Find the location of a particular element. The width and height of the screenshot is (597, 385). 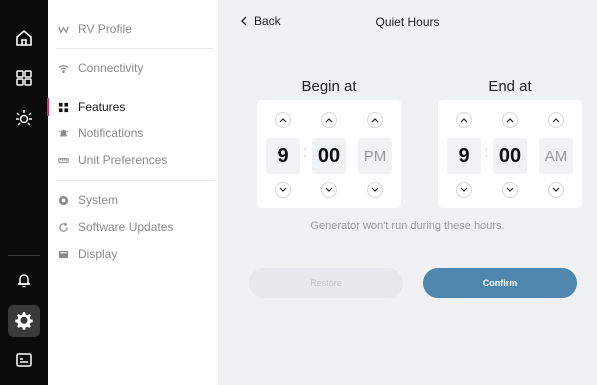

menu-item-software-updates: Software Updates is located at coordinates (133, 227).